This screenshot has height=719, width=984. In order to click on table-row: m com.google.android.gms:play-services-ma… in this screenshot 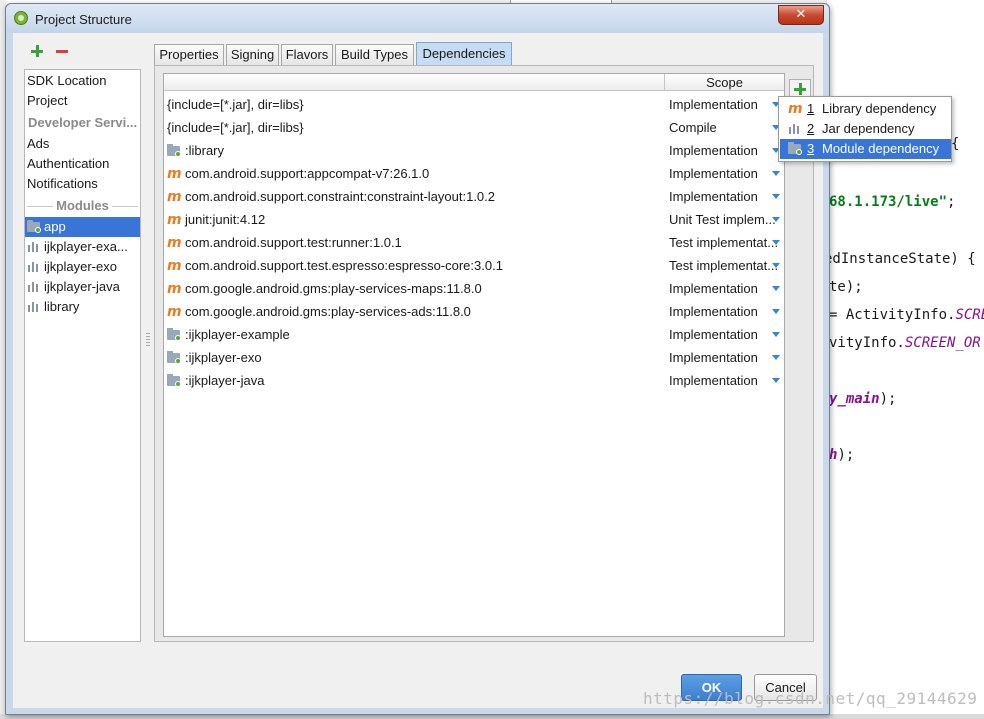, I will do `click(474, 288)`.